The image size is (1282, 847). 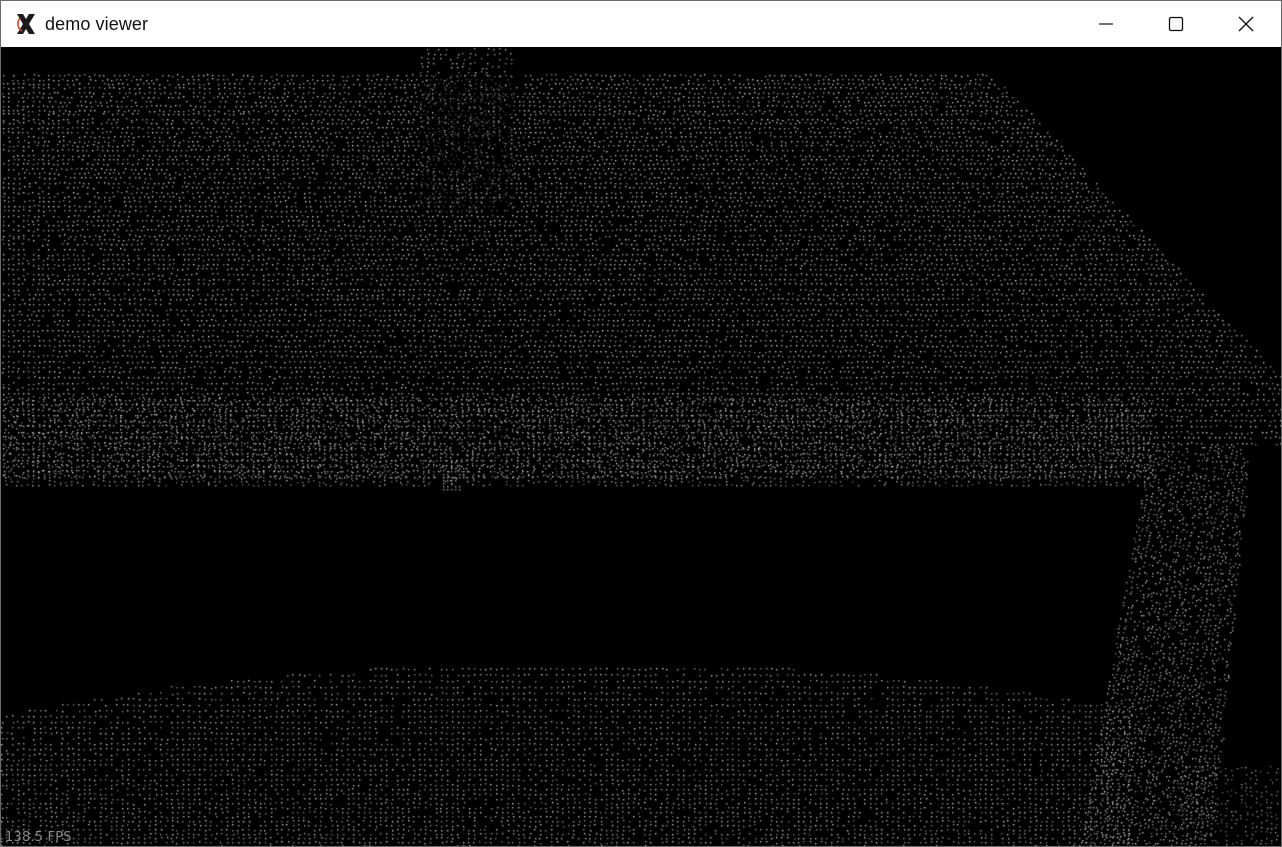 I want to click on fps-counter: 138.5 FPS, so click(x=38, y=837).